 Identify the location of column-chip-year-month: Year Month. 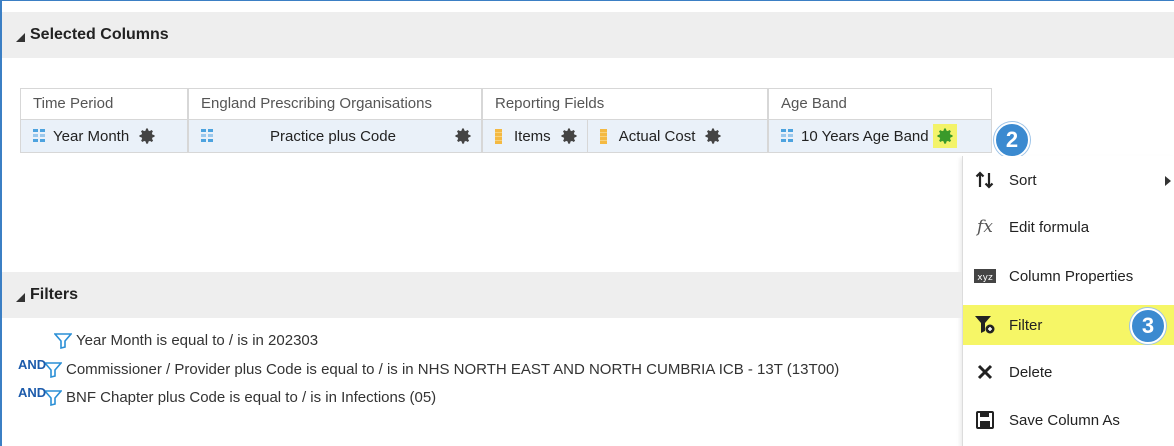
(93, 136).